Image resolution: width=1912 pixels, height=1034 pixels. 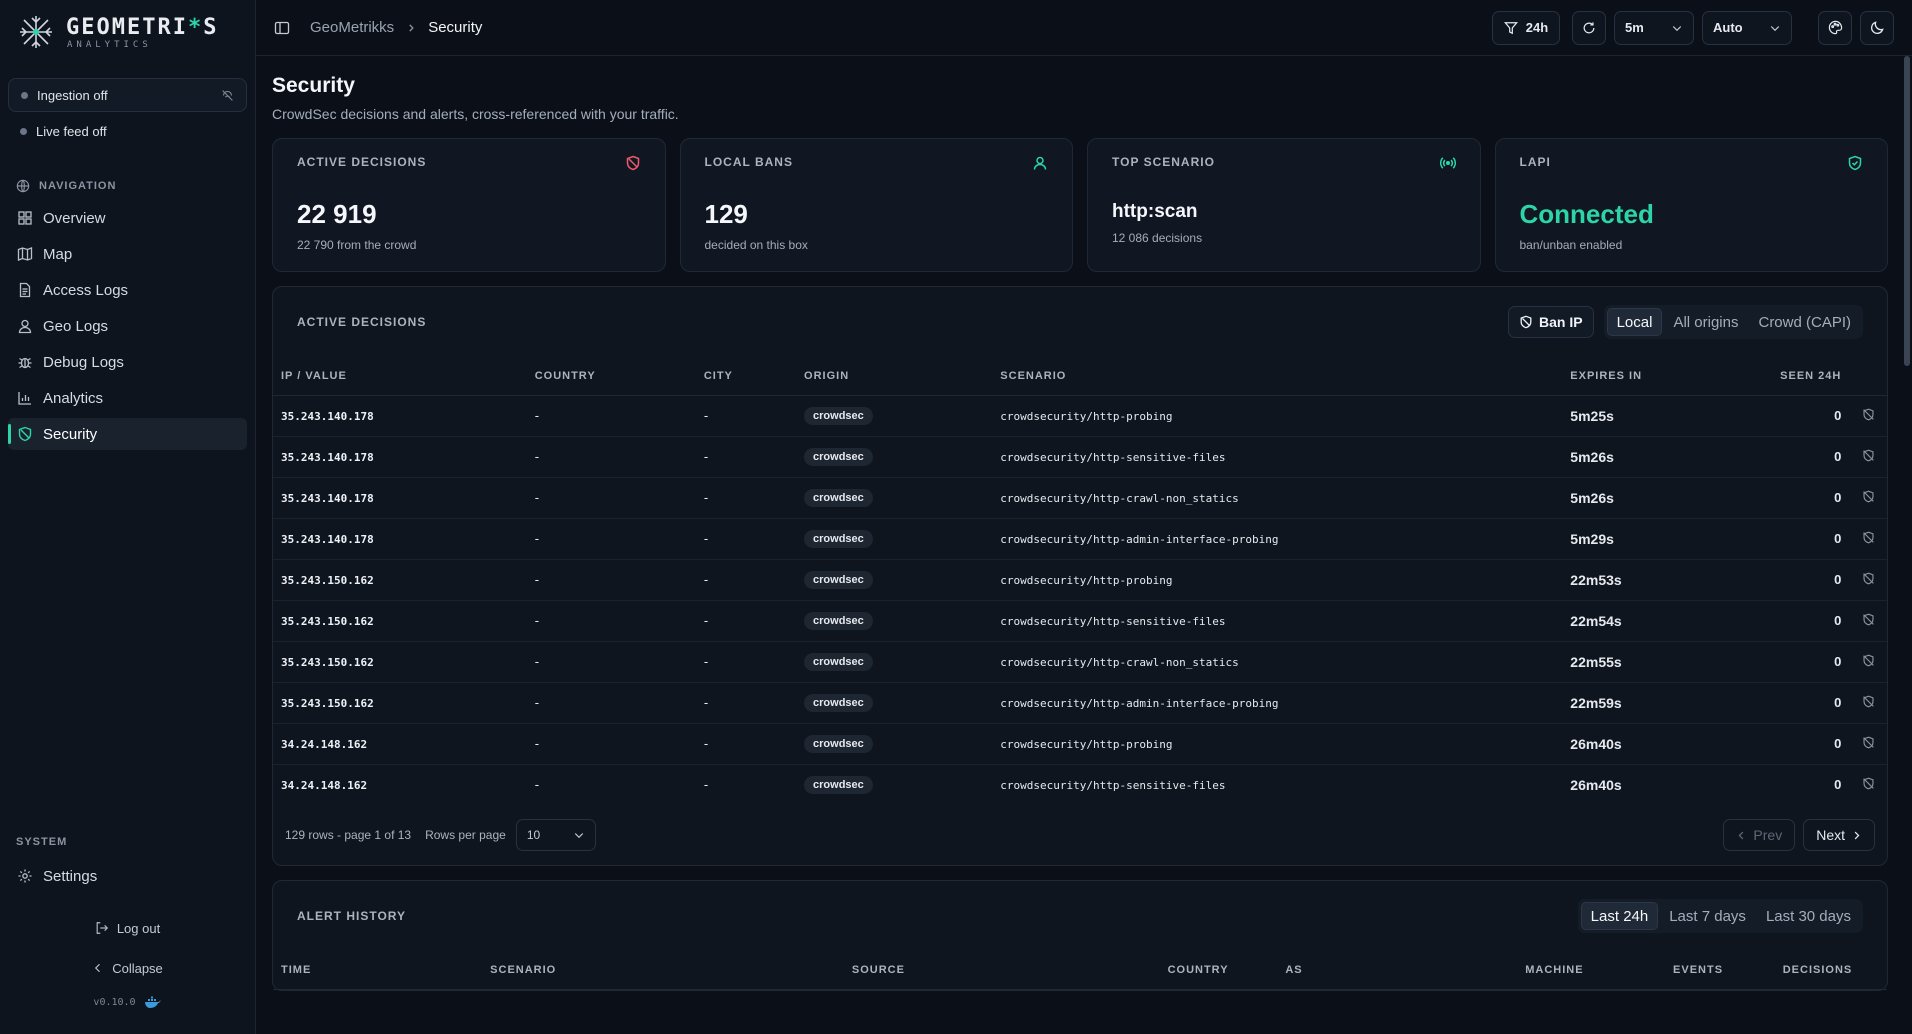 What do you see at coordinates (1835, 27) in the screenshot?
I see `theme-palette-button` at bounding box center [1835, 27].